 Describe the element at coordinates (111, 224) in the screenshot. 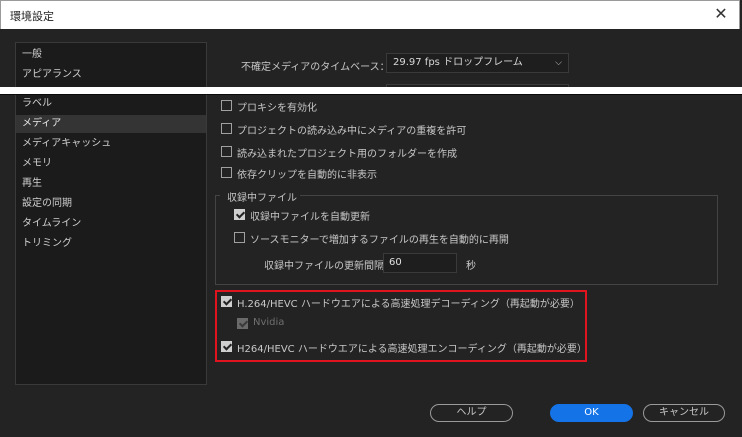

I see `sidebar-item-timeline: タイムライン` at that location.